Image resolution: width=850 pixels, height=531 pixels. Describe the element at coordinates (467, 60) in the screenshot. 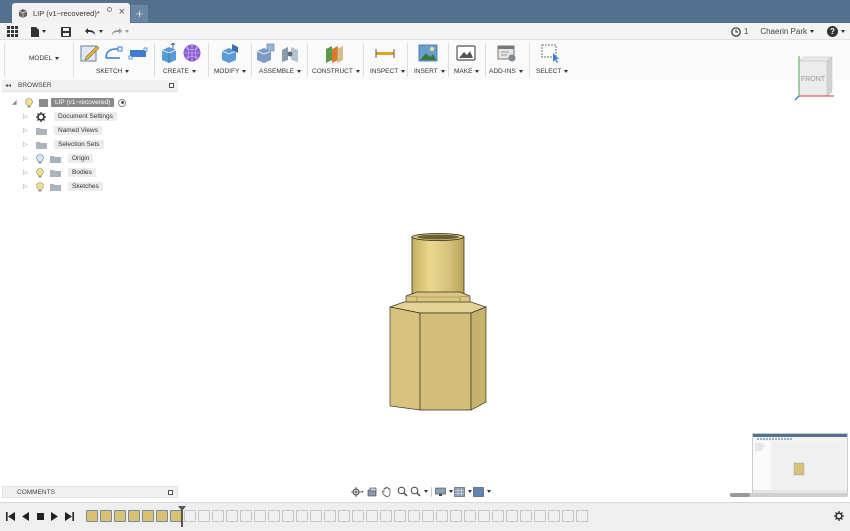

I see `make-group: MAKE` at that location.